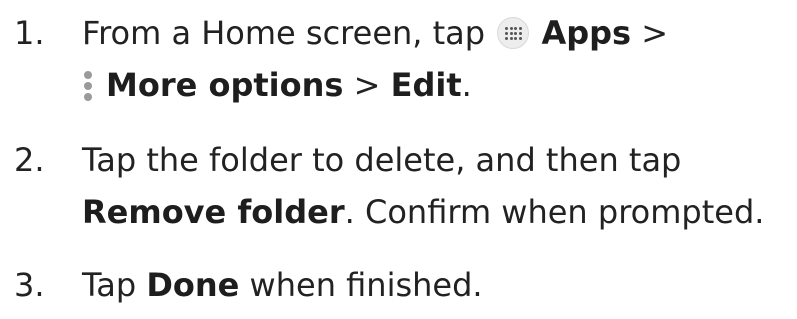 This screenshot has height=319, width=797. Describe the element at coordinates (382, 160) in the screenshot. I see `step-line: Tap the folder to delete, and then tap` at that location.